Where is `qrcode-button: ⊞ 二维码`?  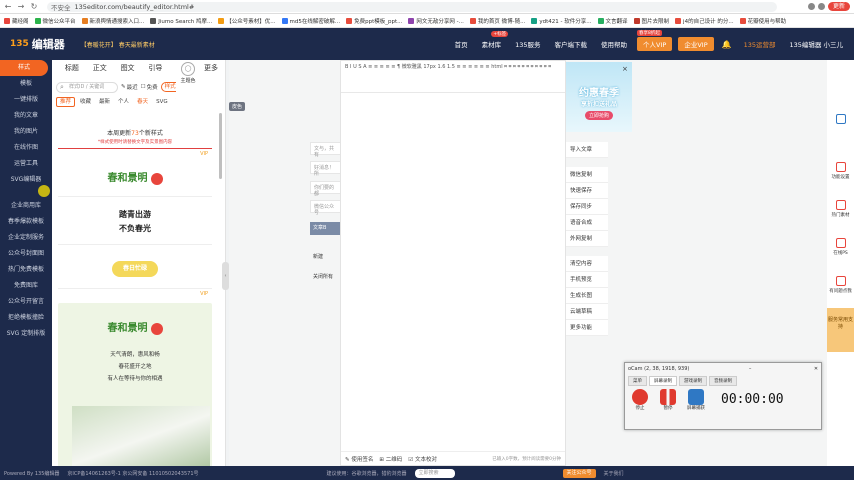 qrcode-button: ⊞ 二维码 is located at coordinates (390, 459).